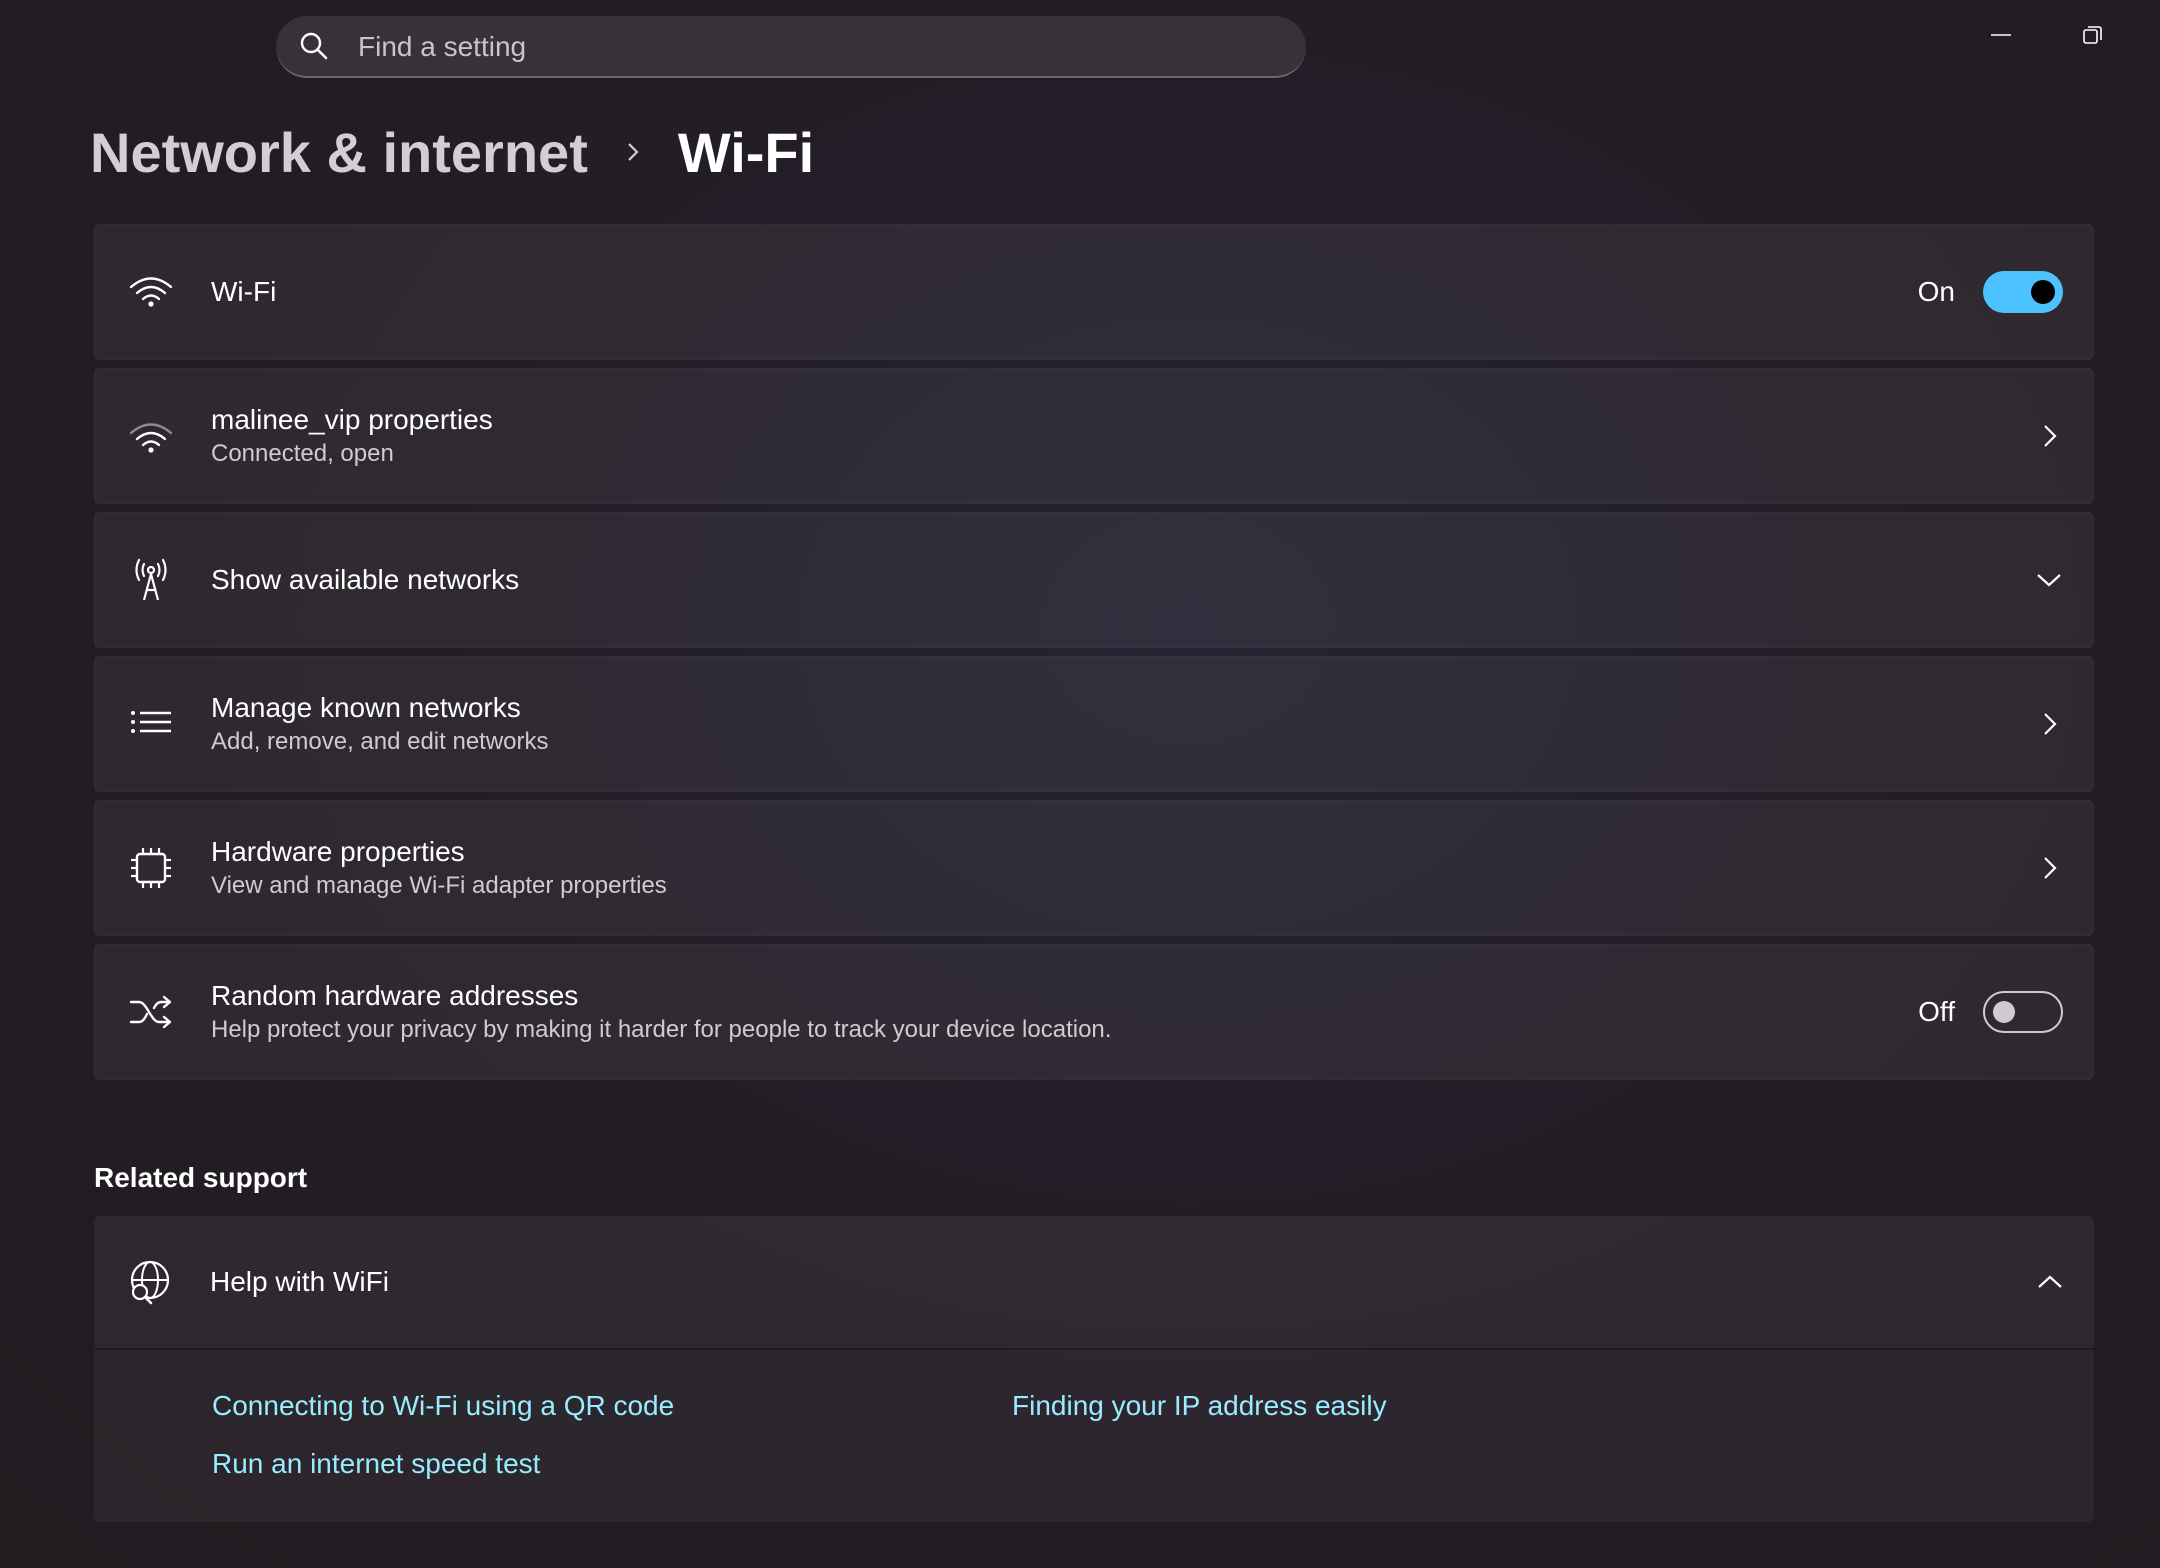 The width and height of the screenshot is (2160, 1568). What do you see at coordinates (150, 1012) in the screenshot?
I see `shuffle-icon` at bounding box center [150, 1012].